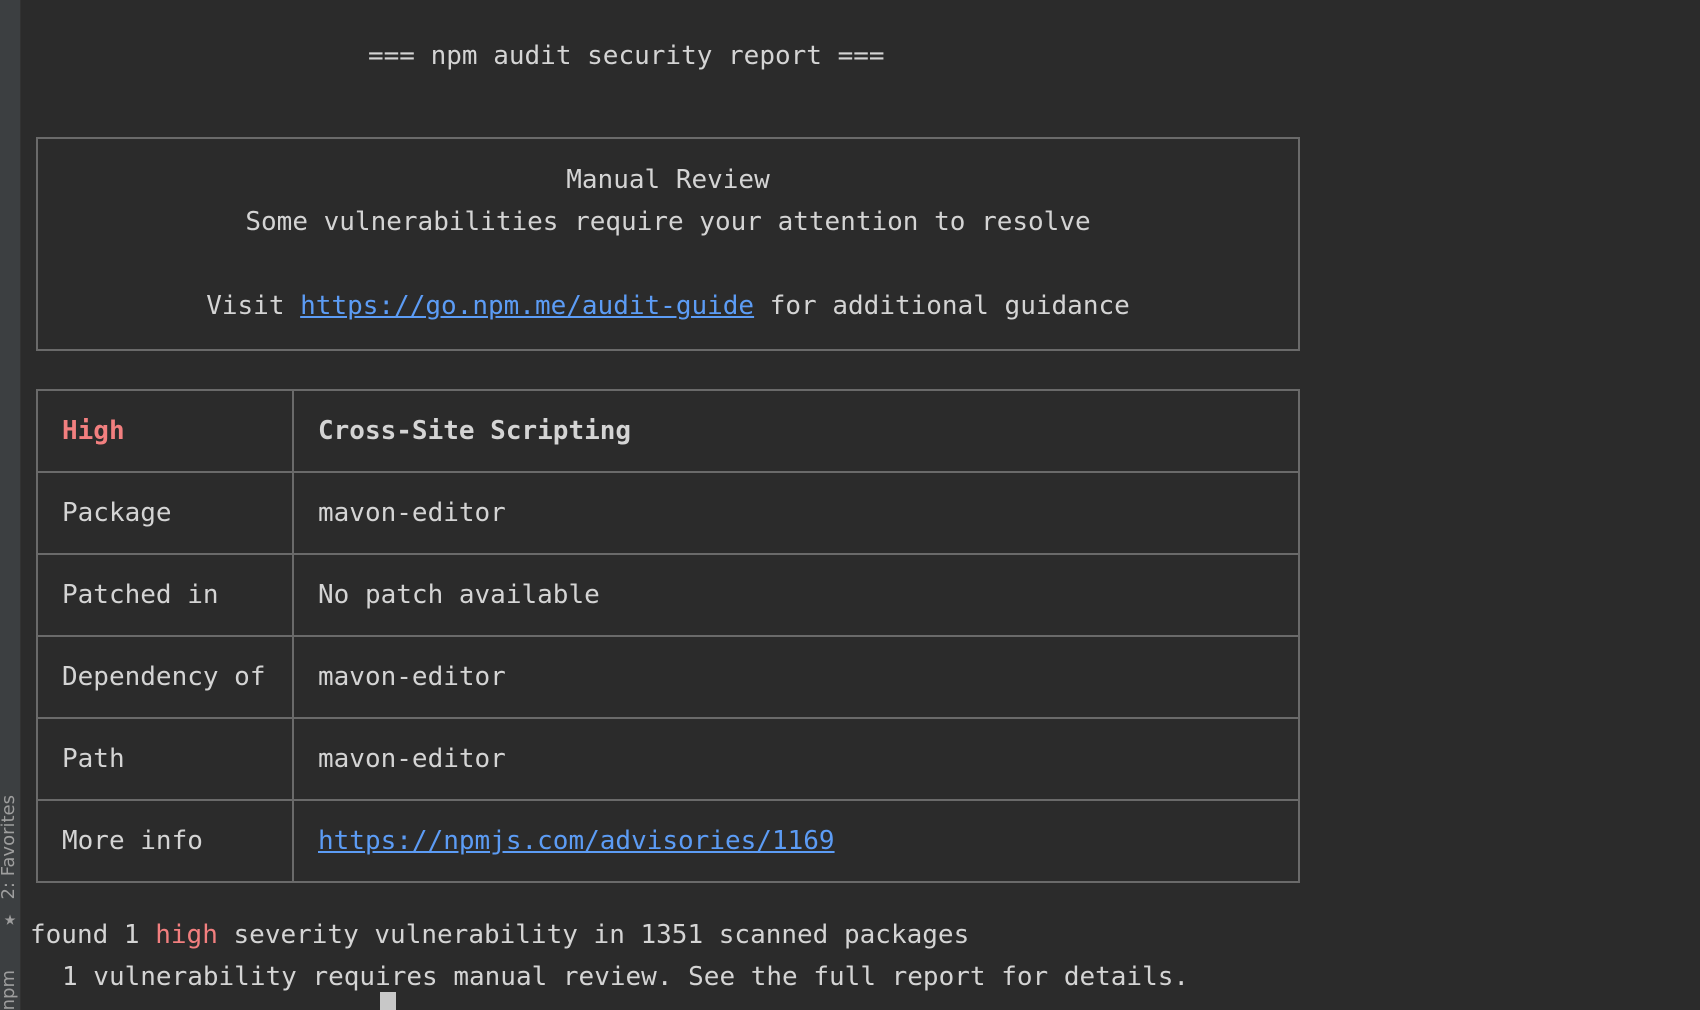 Image resolution: width=1700 pixels, height=1010 pixels. What do you see at coordinates (165, 431) in the screenshot?
I see `severity-label: High` at bounding box center [165, 431].